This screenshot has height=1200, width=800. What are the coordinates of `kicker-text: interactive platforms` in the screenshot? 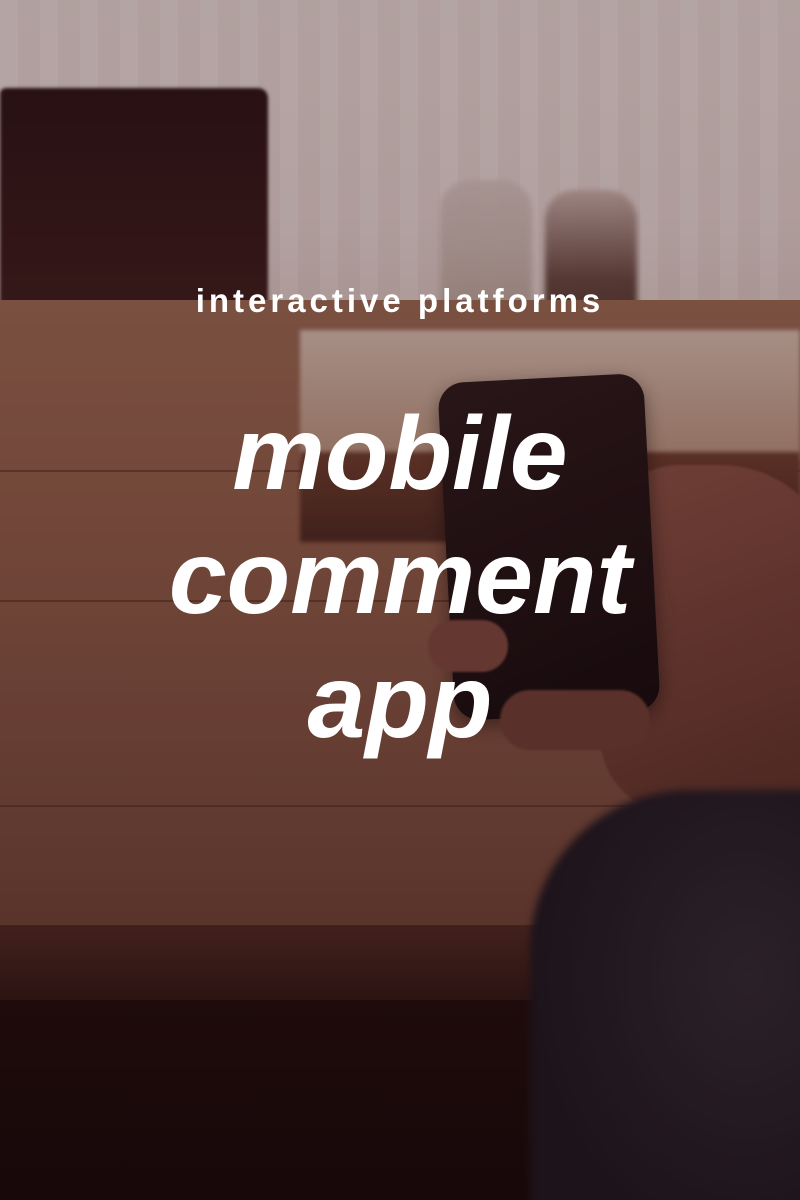 It's located at (400, 300).